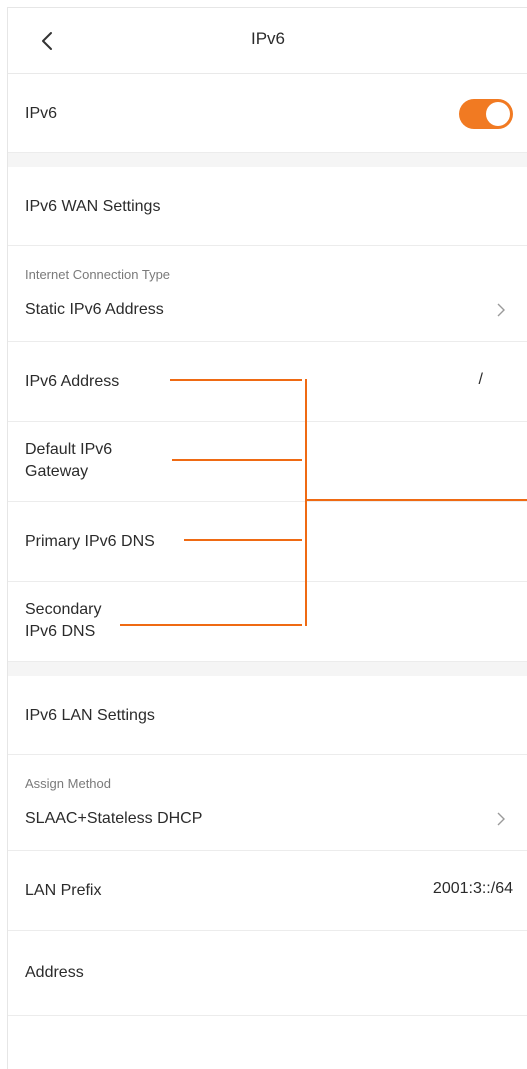 The height and width of the screenshot is (1069, 527). Describe the element at coordinates (236, 380) in the screenshot. I see `callout-line-ipv6-address` at that location.